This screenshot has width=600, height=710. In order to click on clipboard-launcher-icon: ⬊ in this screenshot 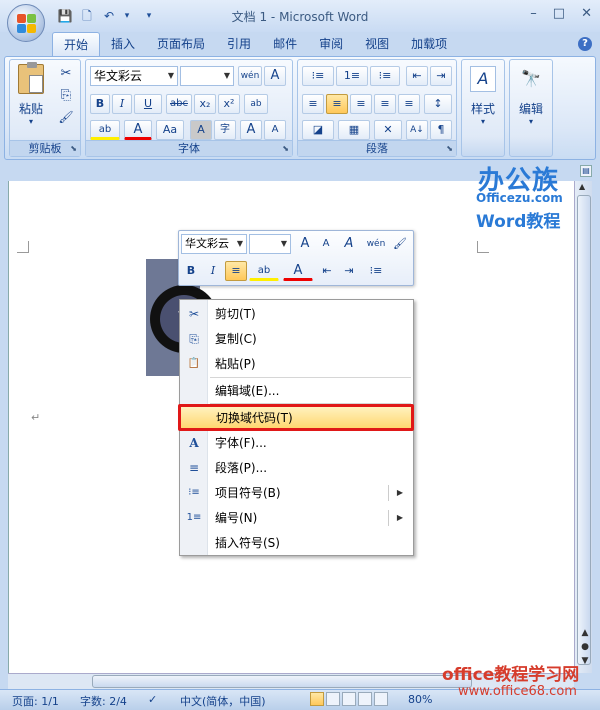, I will do `click(73, 148)`.